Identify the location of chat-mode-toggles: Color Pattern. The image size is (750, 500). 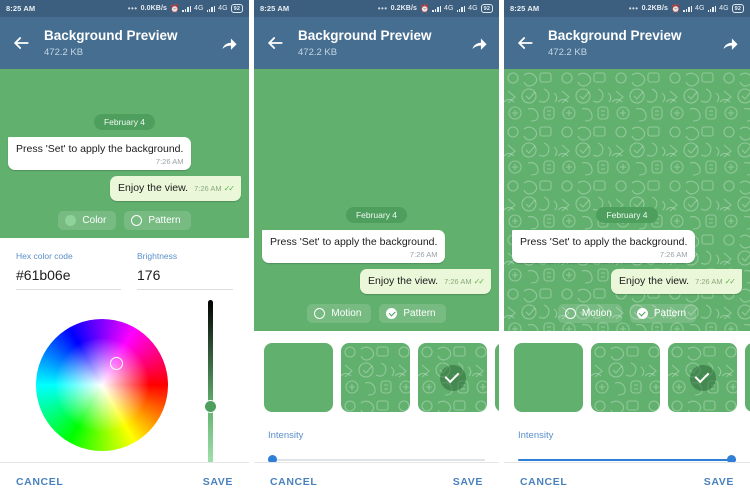
(124, 220).